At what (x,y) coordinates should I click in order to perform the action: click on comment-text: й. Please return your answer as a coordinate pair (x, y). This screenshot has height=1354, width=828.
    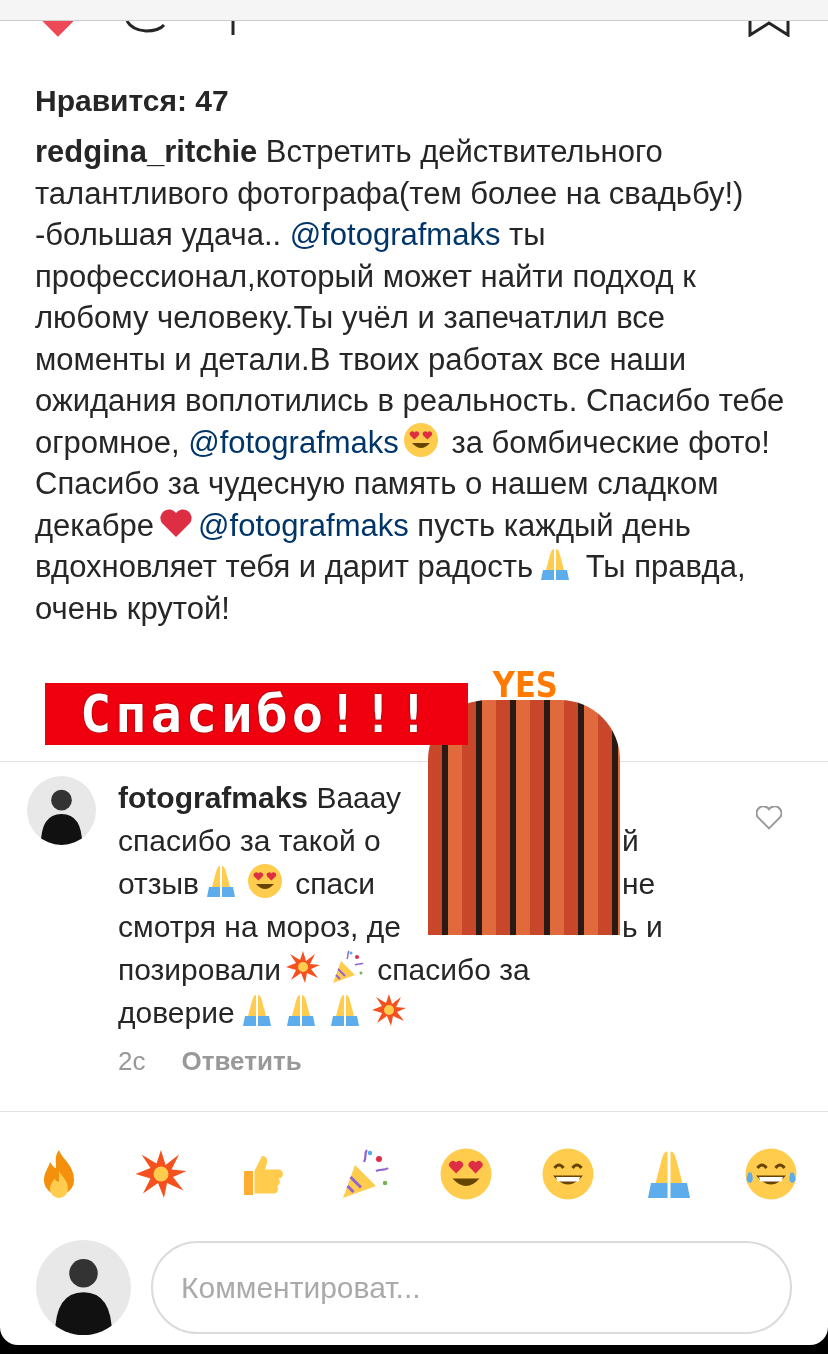
    Looking at the image, I should click on (631, 841).